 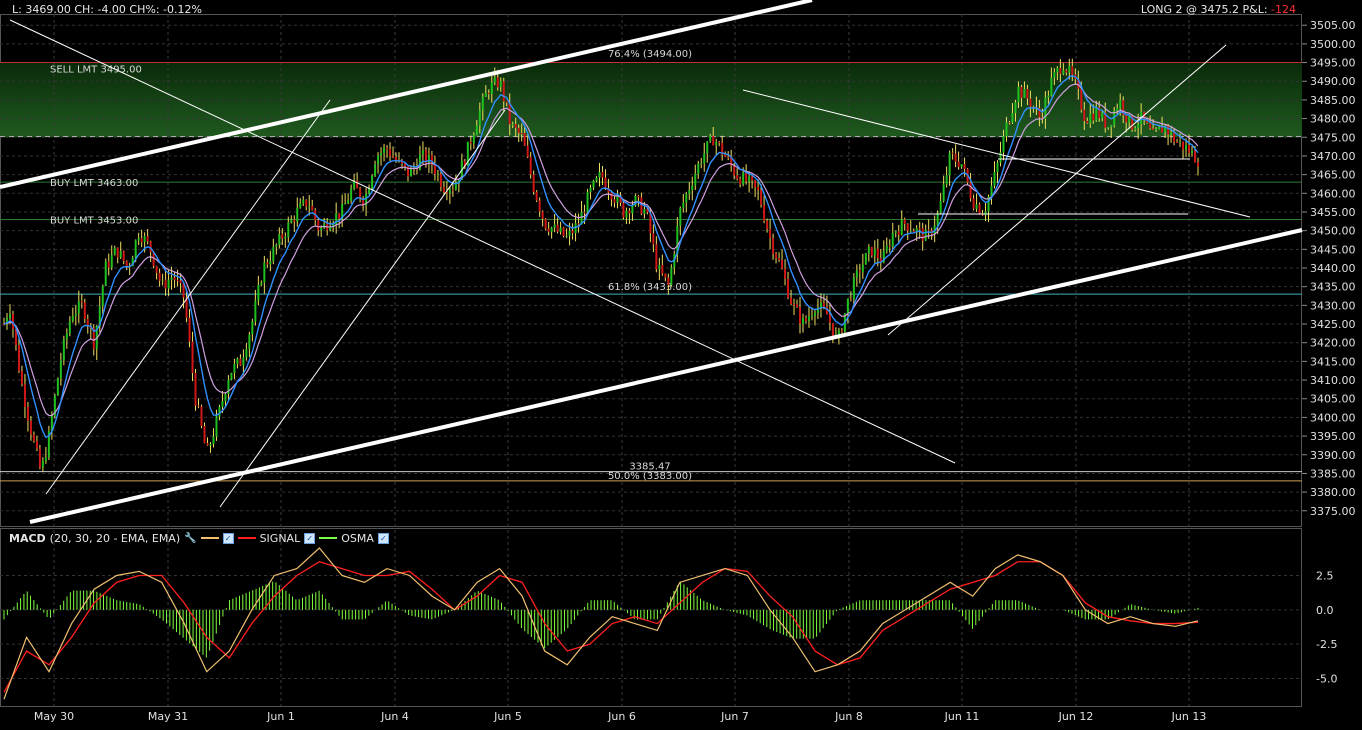 What do you see at coordinates (228, 538) in the screenshot?
I see `macd-checkbox: ✓` at bounding box center [228, 538].